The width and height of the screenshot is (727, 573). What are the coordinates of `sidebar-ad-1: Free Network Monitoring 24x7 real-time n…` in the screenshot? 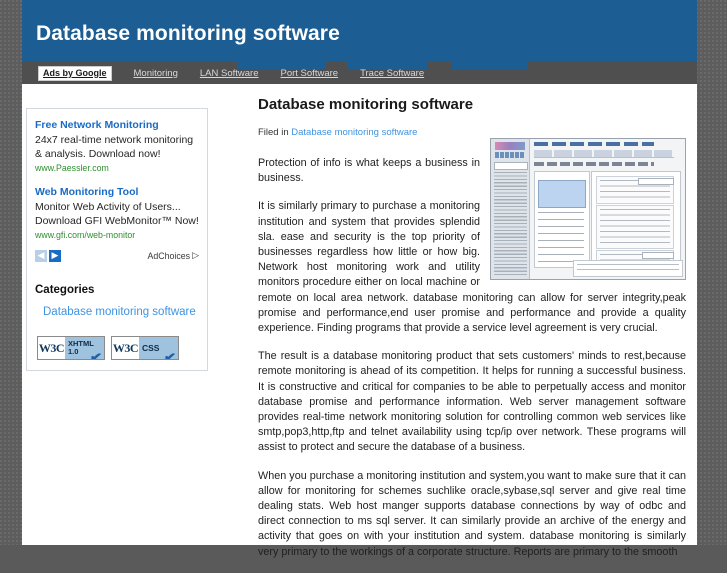 It's located at (117, 144).